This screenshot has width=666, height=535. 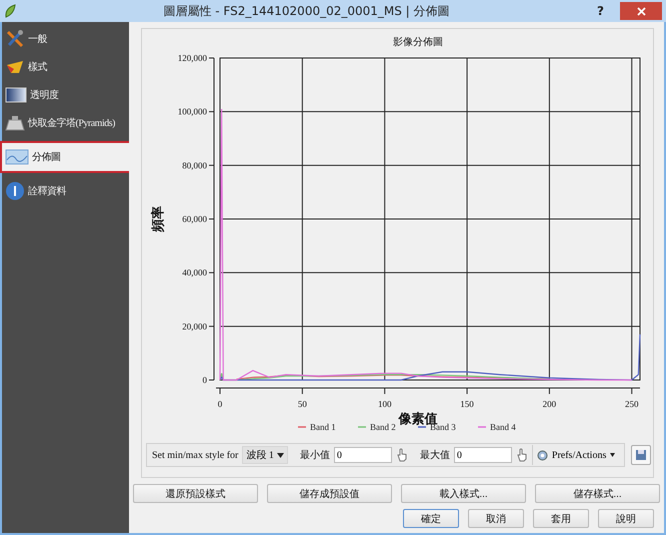 What do you see at coordinates (576, 455) in the screenshot?
I see `prefs-actions-button: Prefs/Actions` at bounding box center [576, 455].